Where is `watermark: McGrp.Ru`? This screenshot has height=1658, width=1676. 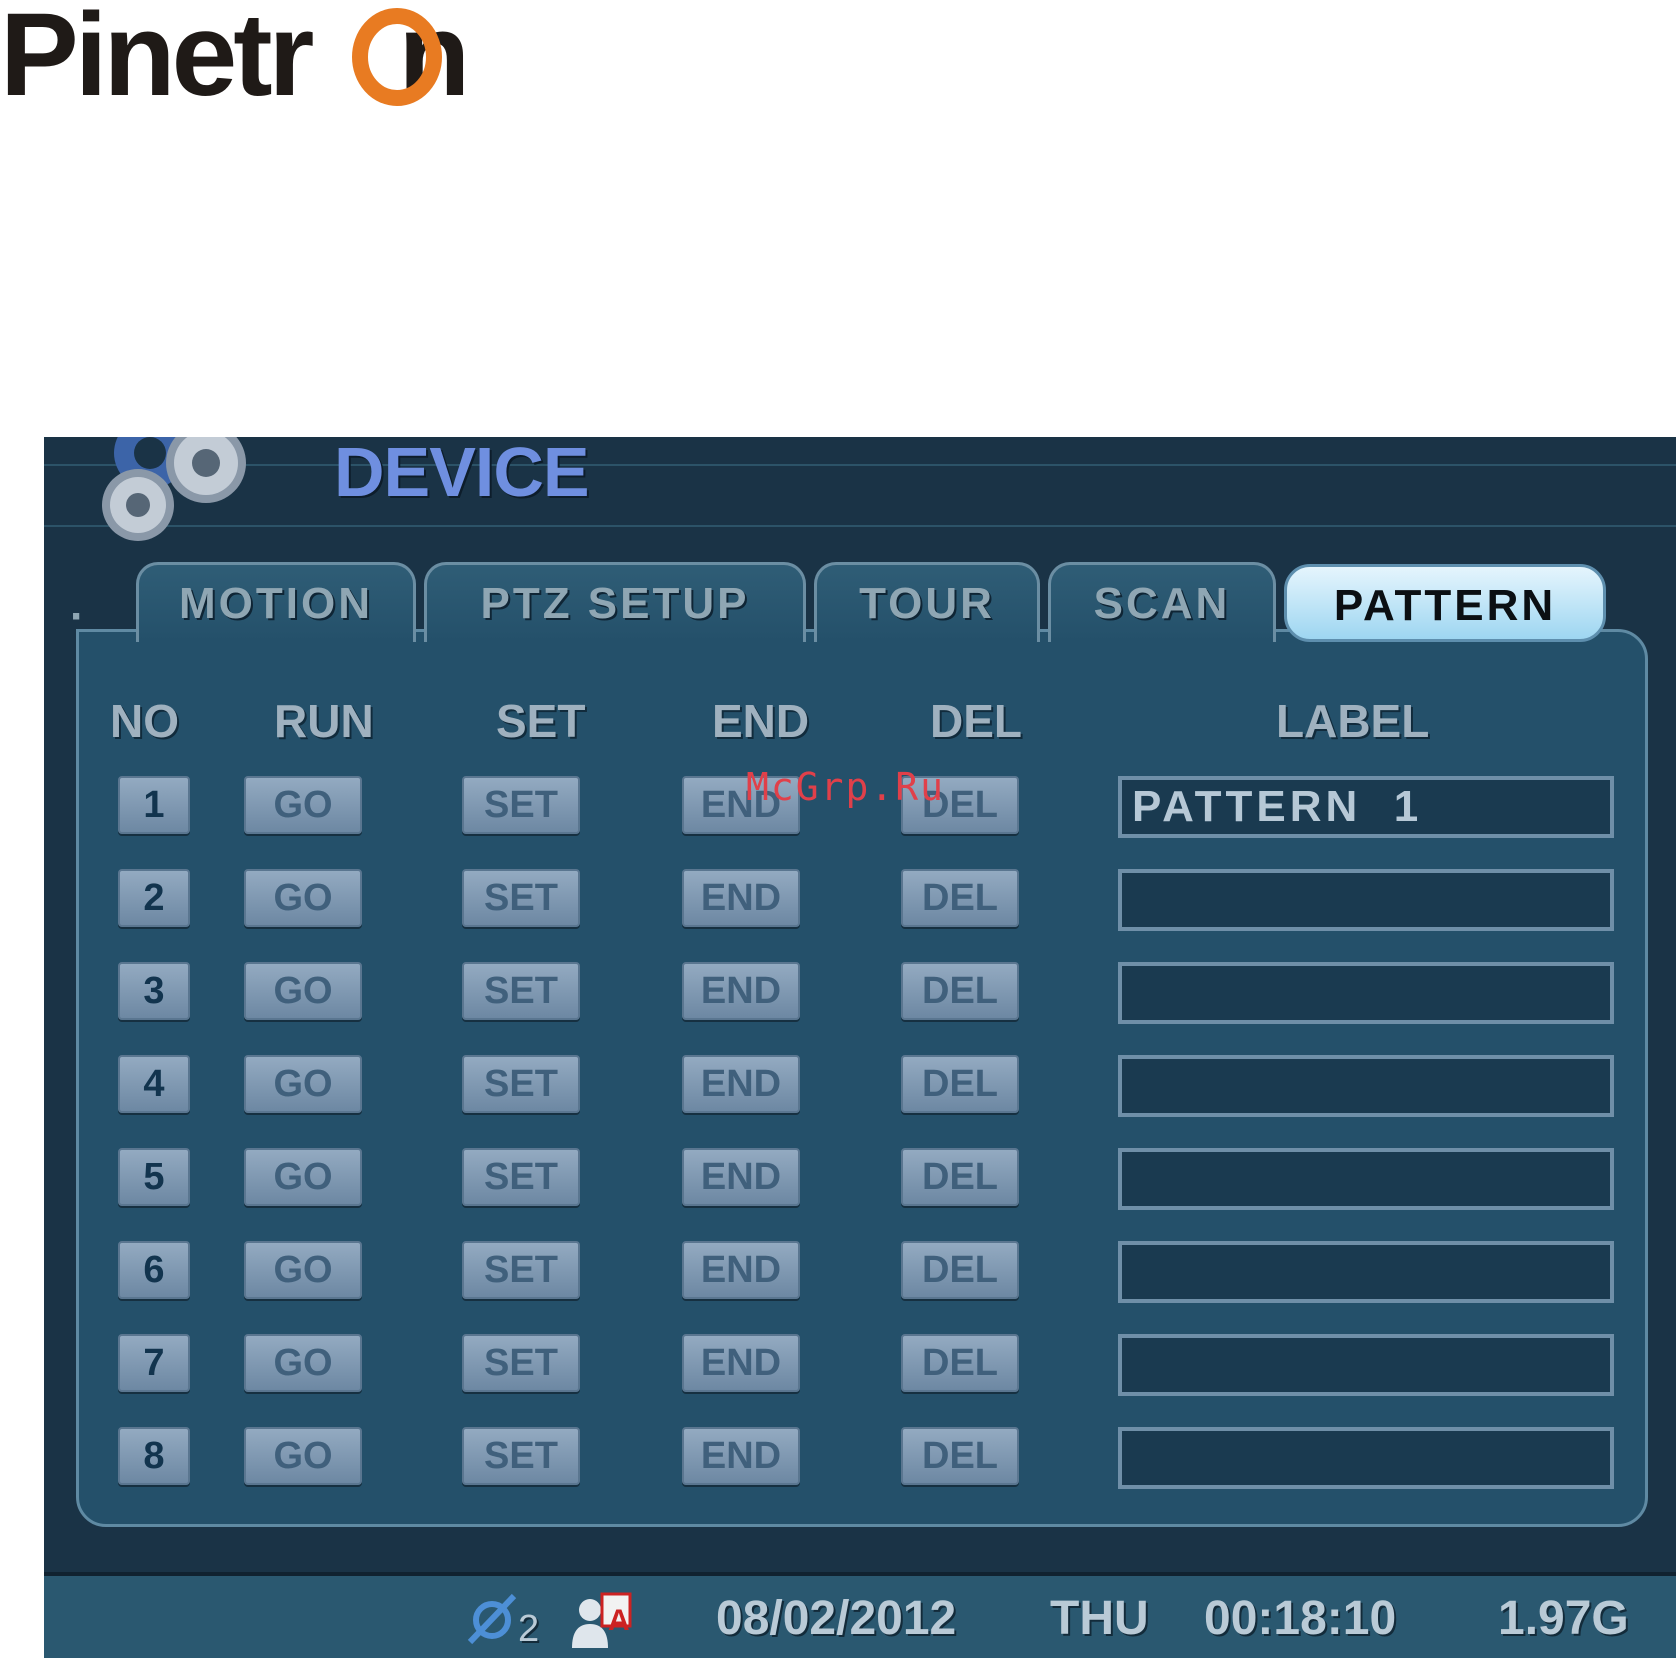
watermark: McGrp.Ru is located at coordinates (846, 787).